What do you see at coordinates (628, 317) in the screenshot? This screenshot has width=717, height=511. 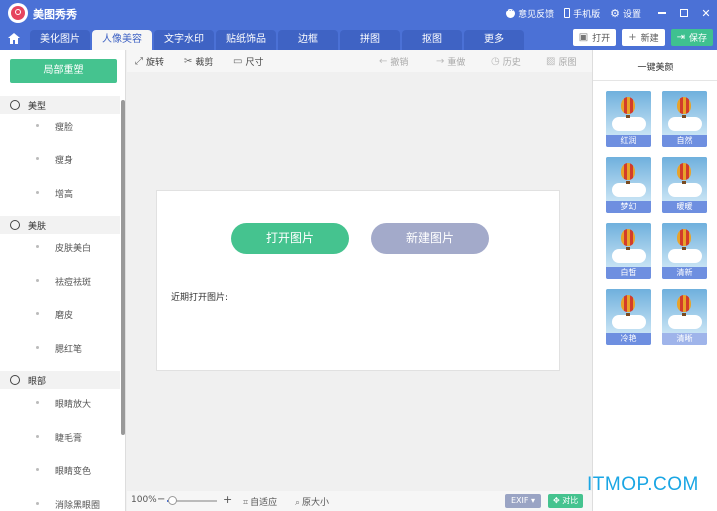 I see `preset-thumbnail: 冷艳` at bounding box center [628, 317].